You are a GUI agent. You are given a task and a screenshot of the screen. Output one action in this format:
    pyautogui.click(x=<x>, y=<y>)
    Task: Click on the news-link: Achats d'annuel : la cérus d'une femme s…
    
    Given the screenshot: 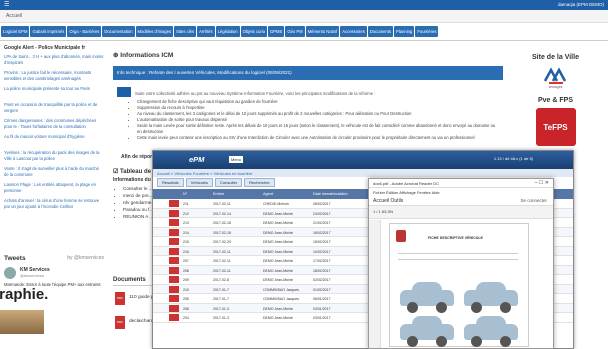 What is the action you would take?
    pyautogui.click(x=54, y=204)
    